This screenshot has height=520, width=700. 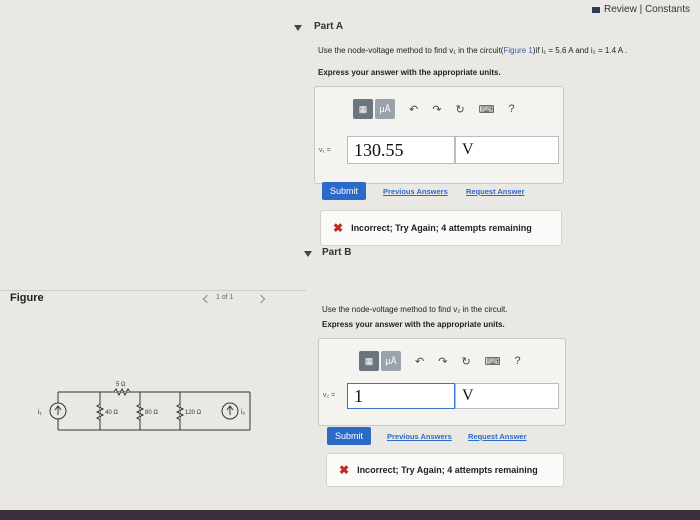 What do you see at coordinates (121, 385) in the screenshot?
I see `label-r-top: 5 Ω` at bounding box center [121, 385].